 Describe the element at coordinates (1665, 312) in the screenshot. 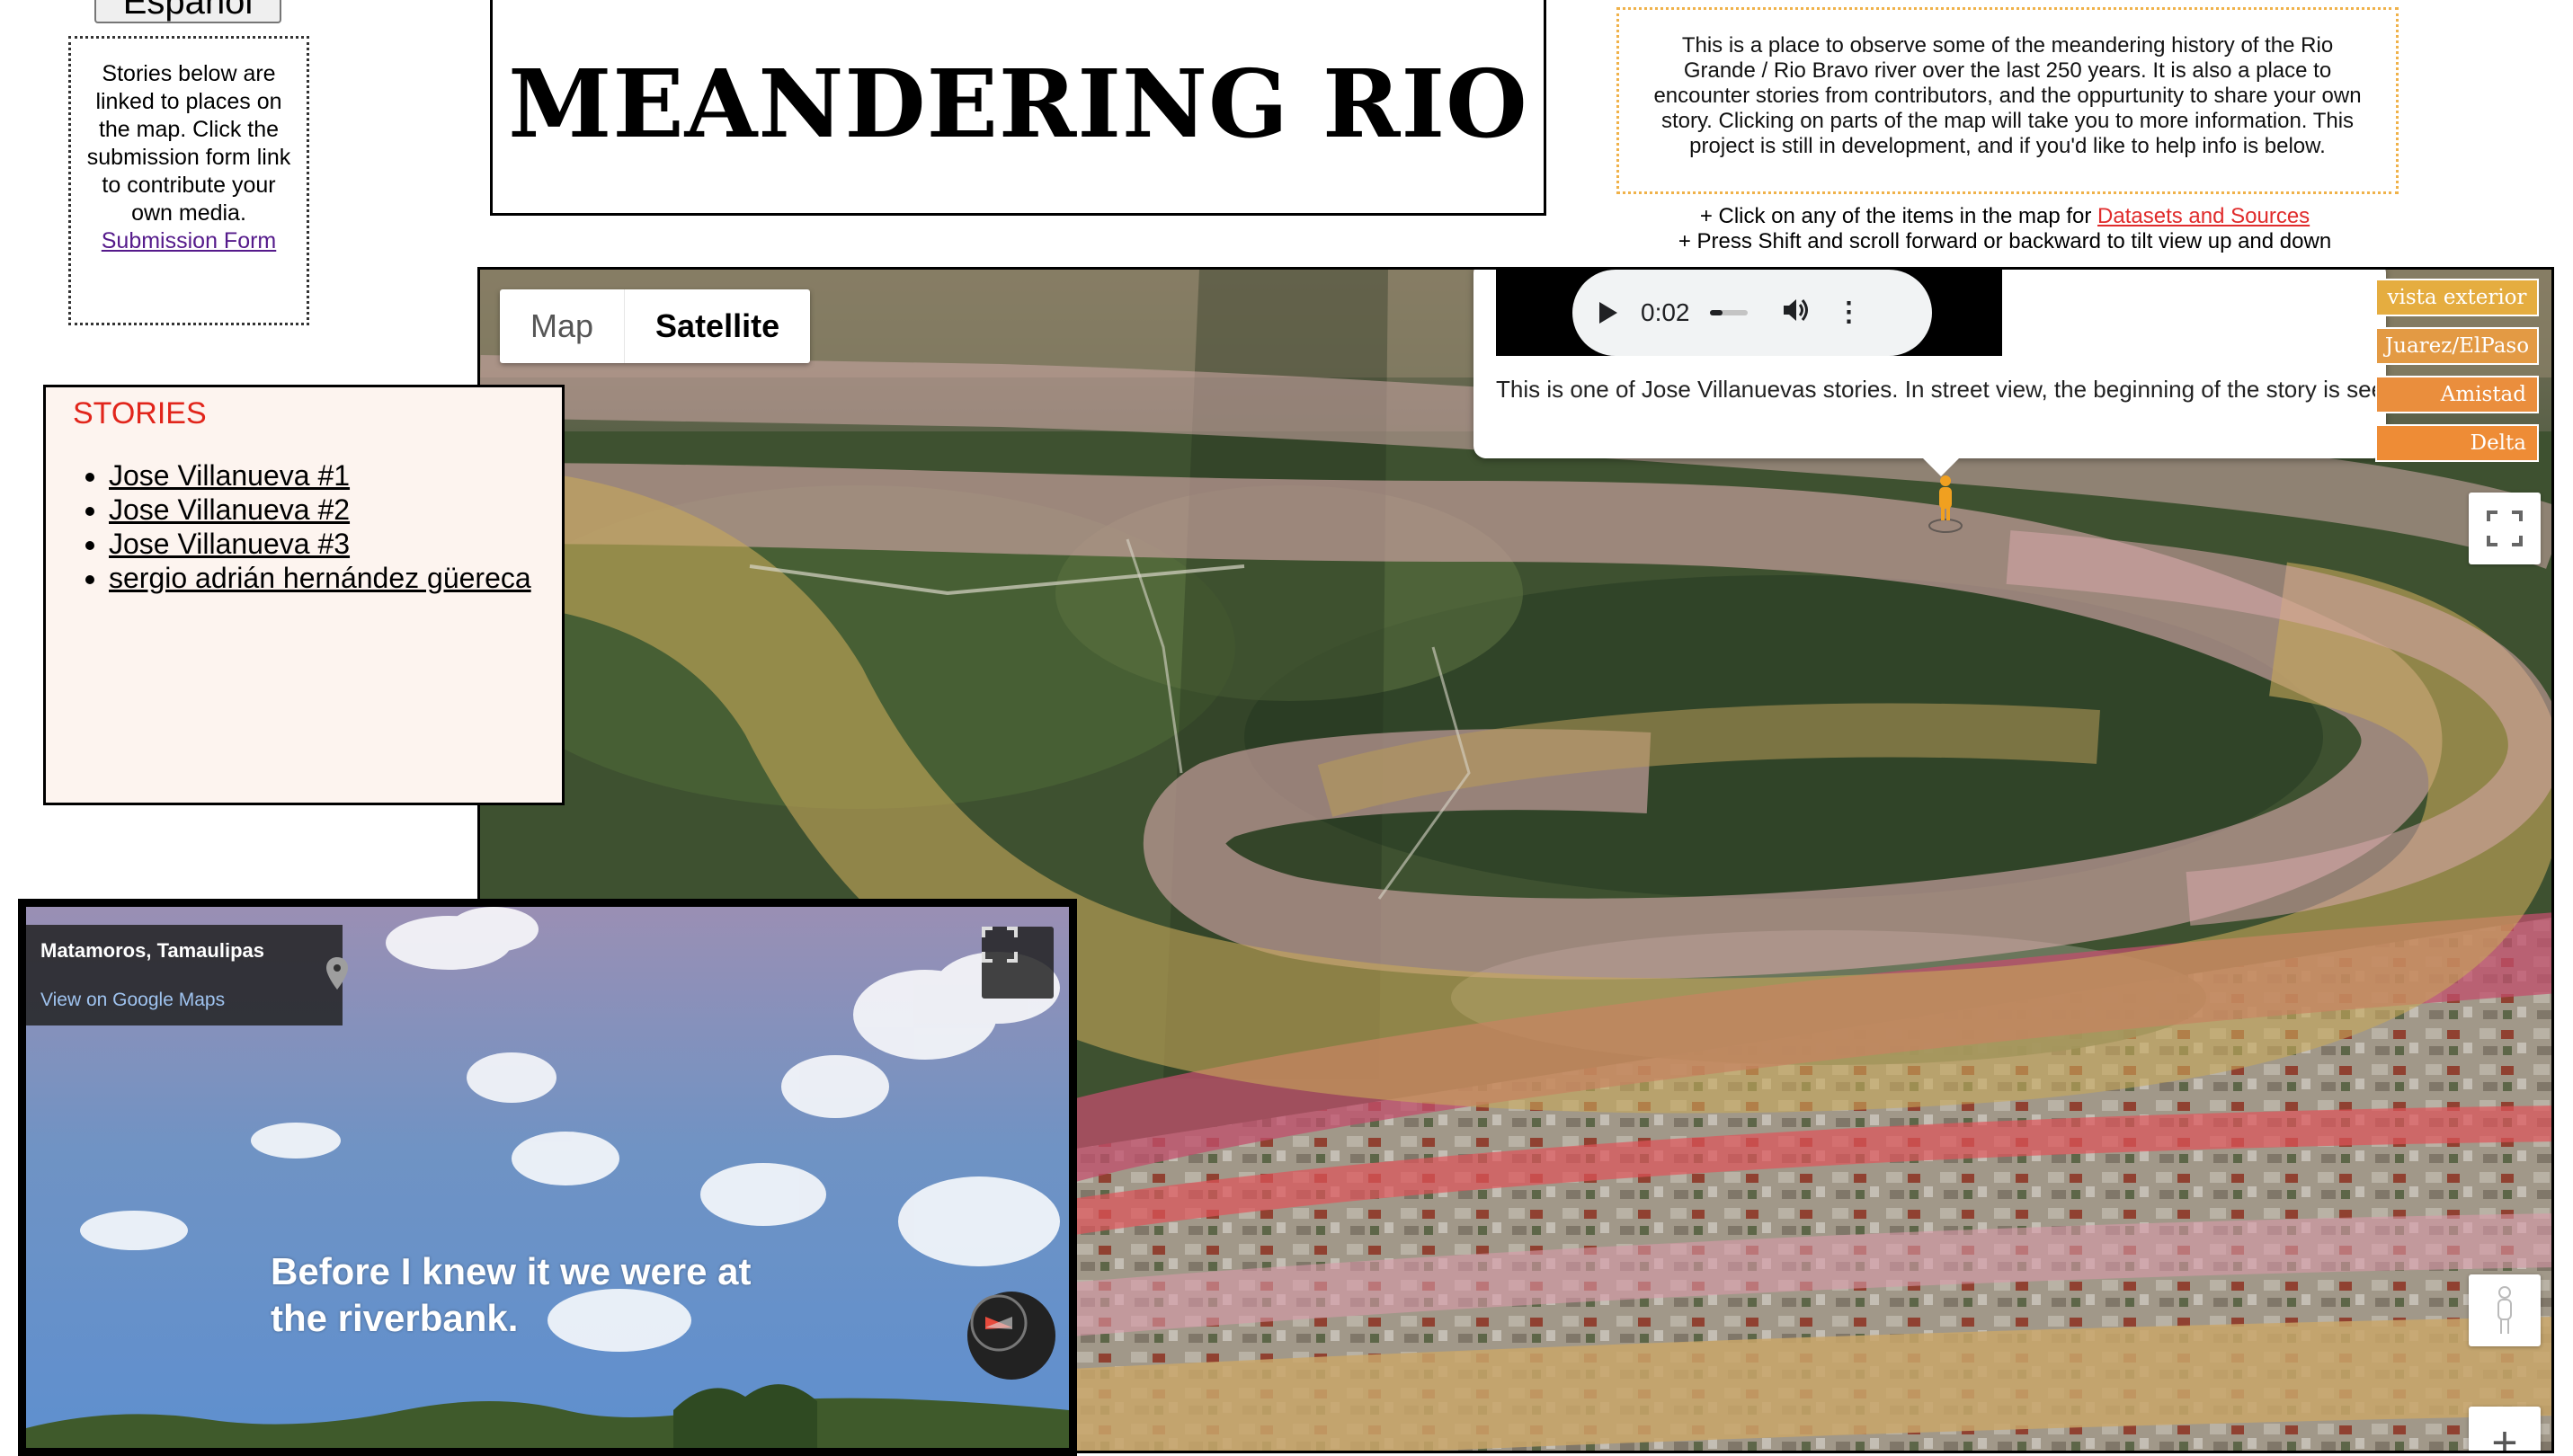

I see `audio-time: 0:02` at that location.